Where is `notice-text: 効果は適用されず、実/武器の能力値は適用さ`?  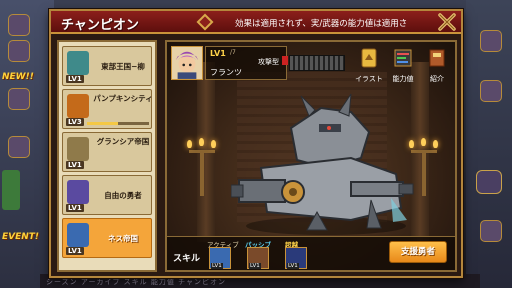
notice-text: 効果は適用されず、実/武器の能力値は適用さ is located at coordinates (321, 24).